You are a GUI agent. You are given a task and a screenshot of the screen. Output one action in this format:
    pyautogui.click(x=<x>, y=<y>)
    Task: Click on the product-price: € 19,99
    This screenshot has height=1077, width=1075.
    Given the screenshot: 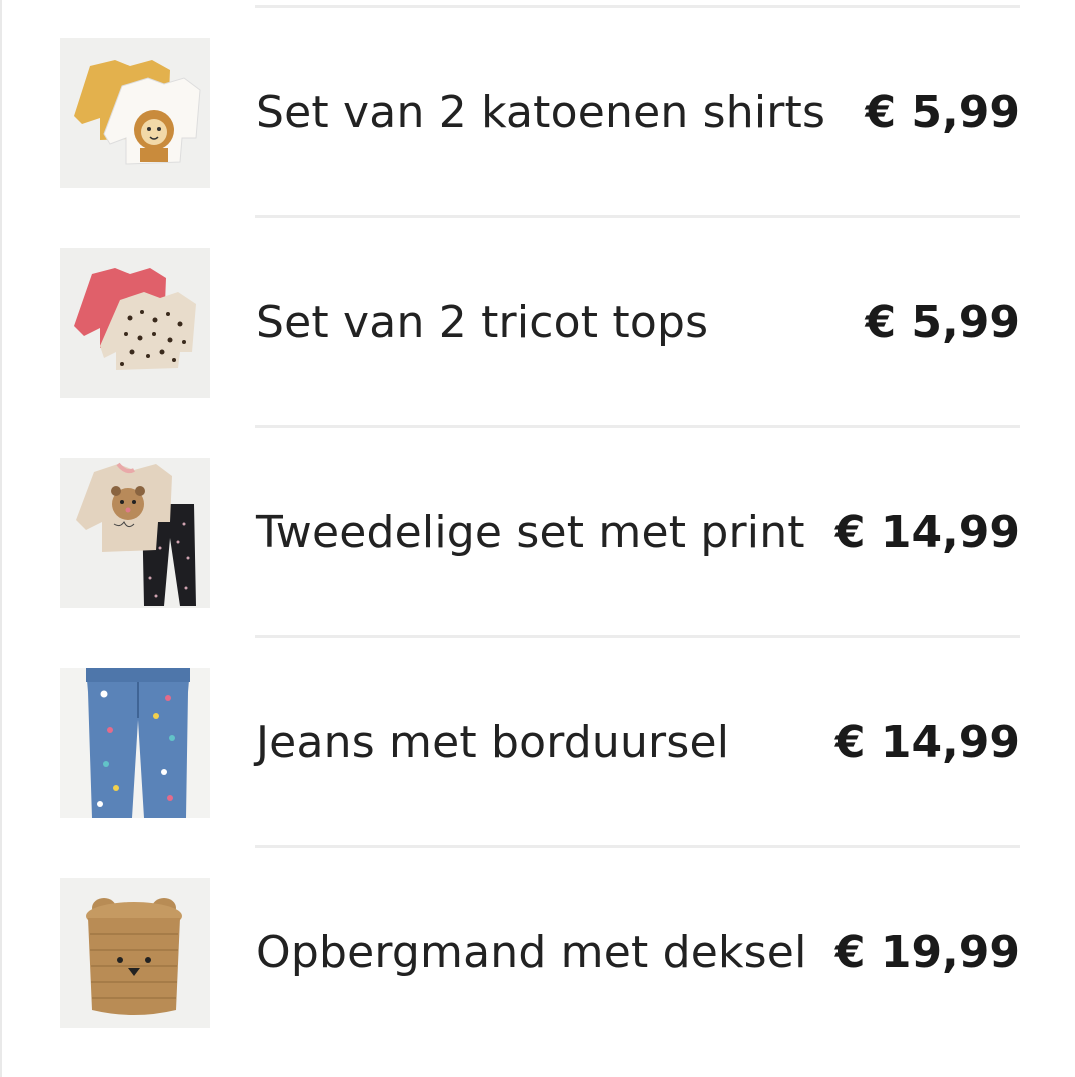 What is the action you would take?
    pyautogui.click(x=927, y=952)
    